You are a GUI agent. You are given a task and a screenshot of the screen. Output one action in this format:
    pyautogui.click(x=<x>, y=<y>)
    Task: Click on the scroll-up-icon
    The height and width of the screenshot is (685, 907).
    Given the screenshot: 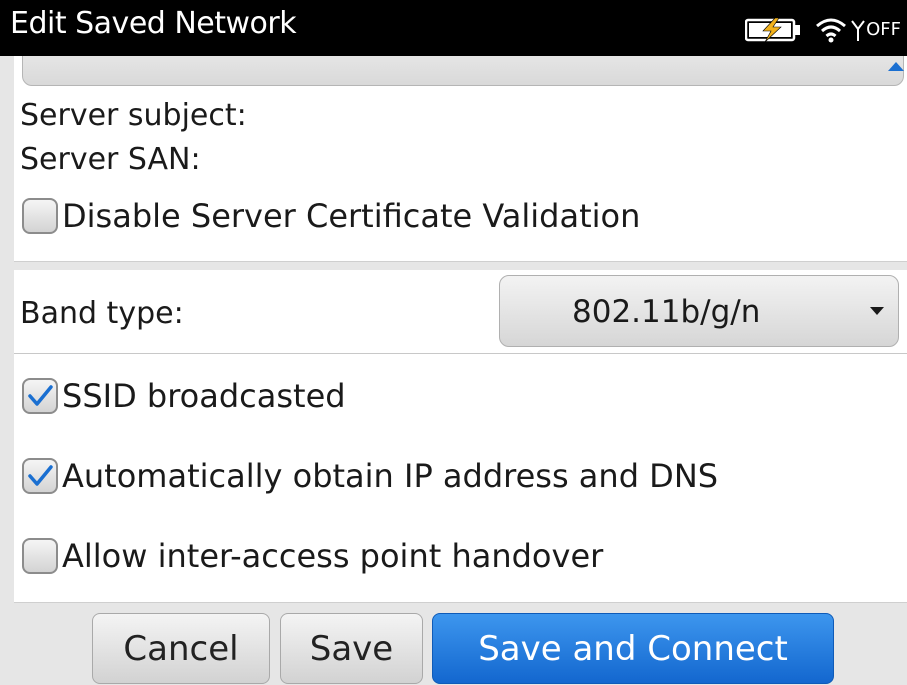 What is the action you would take?
    pyautogui.click(x=896, y=66)
    